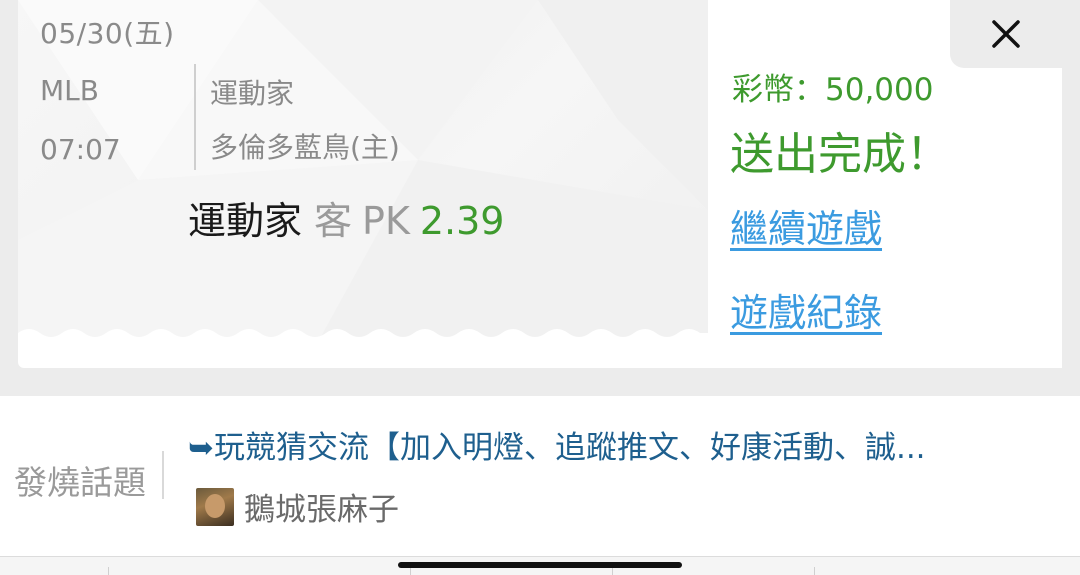 This screenshot has width=1080, height=575. Describe the element at coordinates (69, 90) in the screenshot. I see `league-name: MLB` at that location.